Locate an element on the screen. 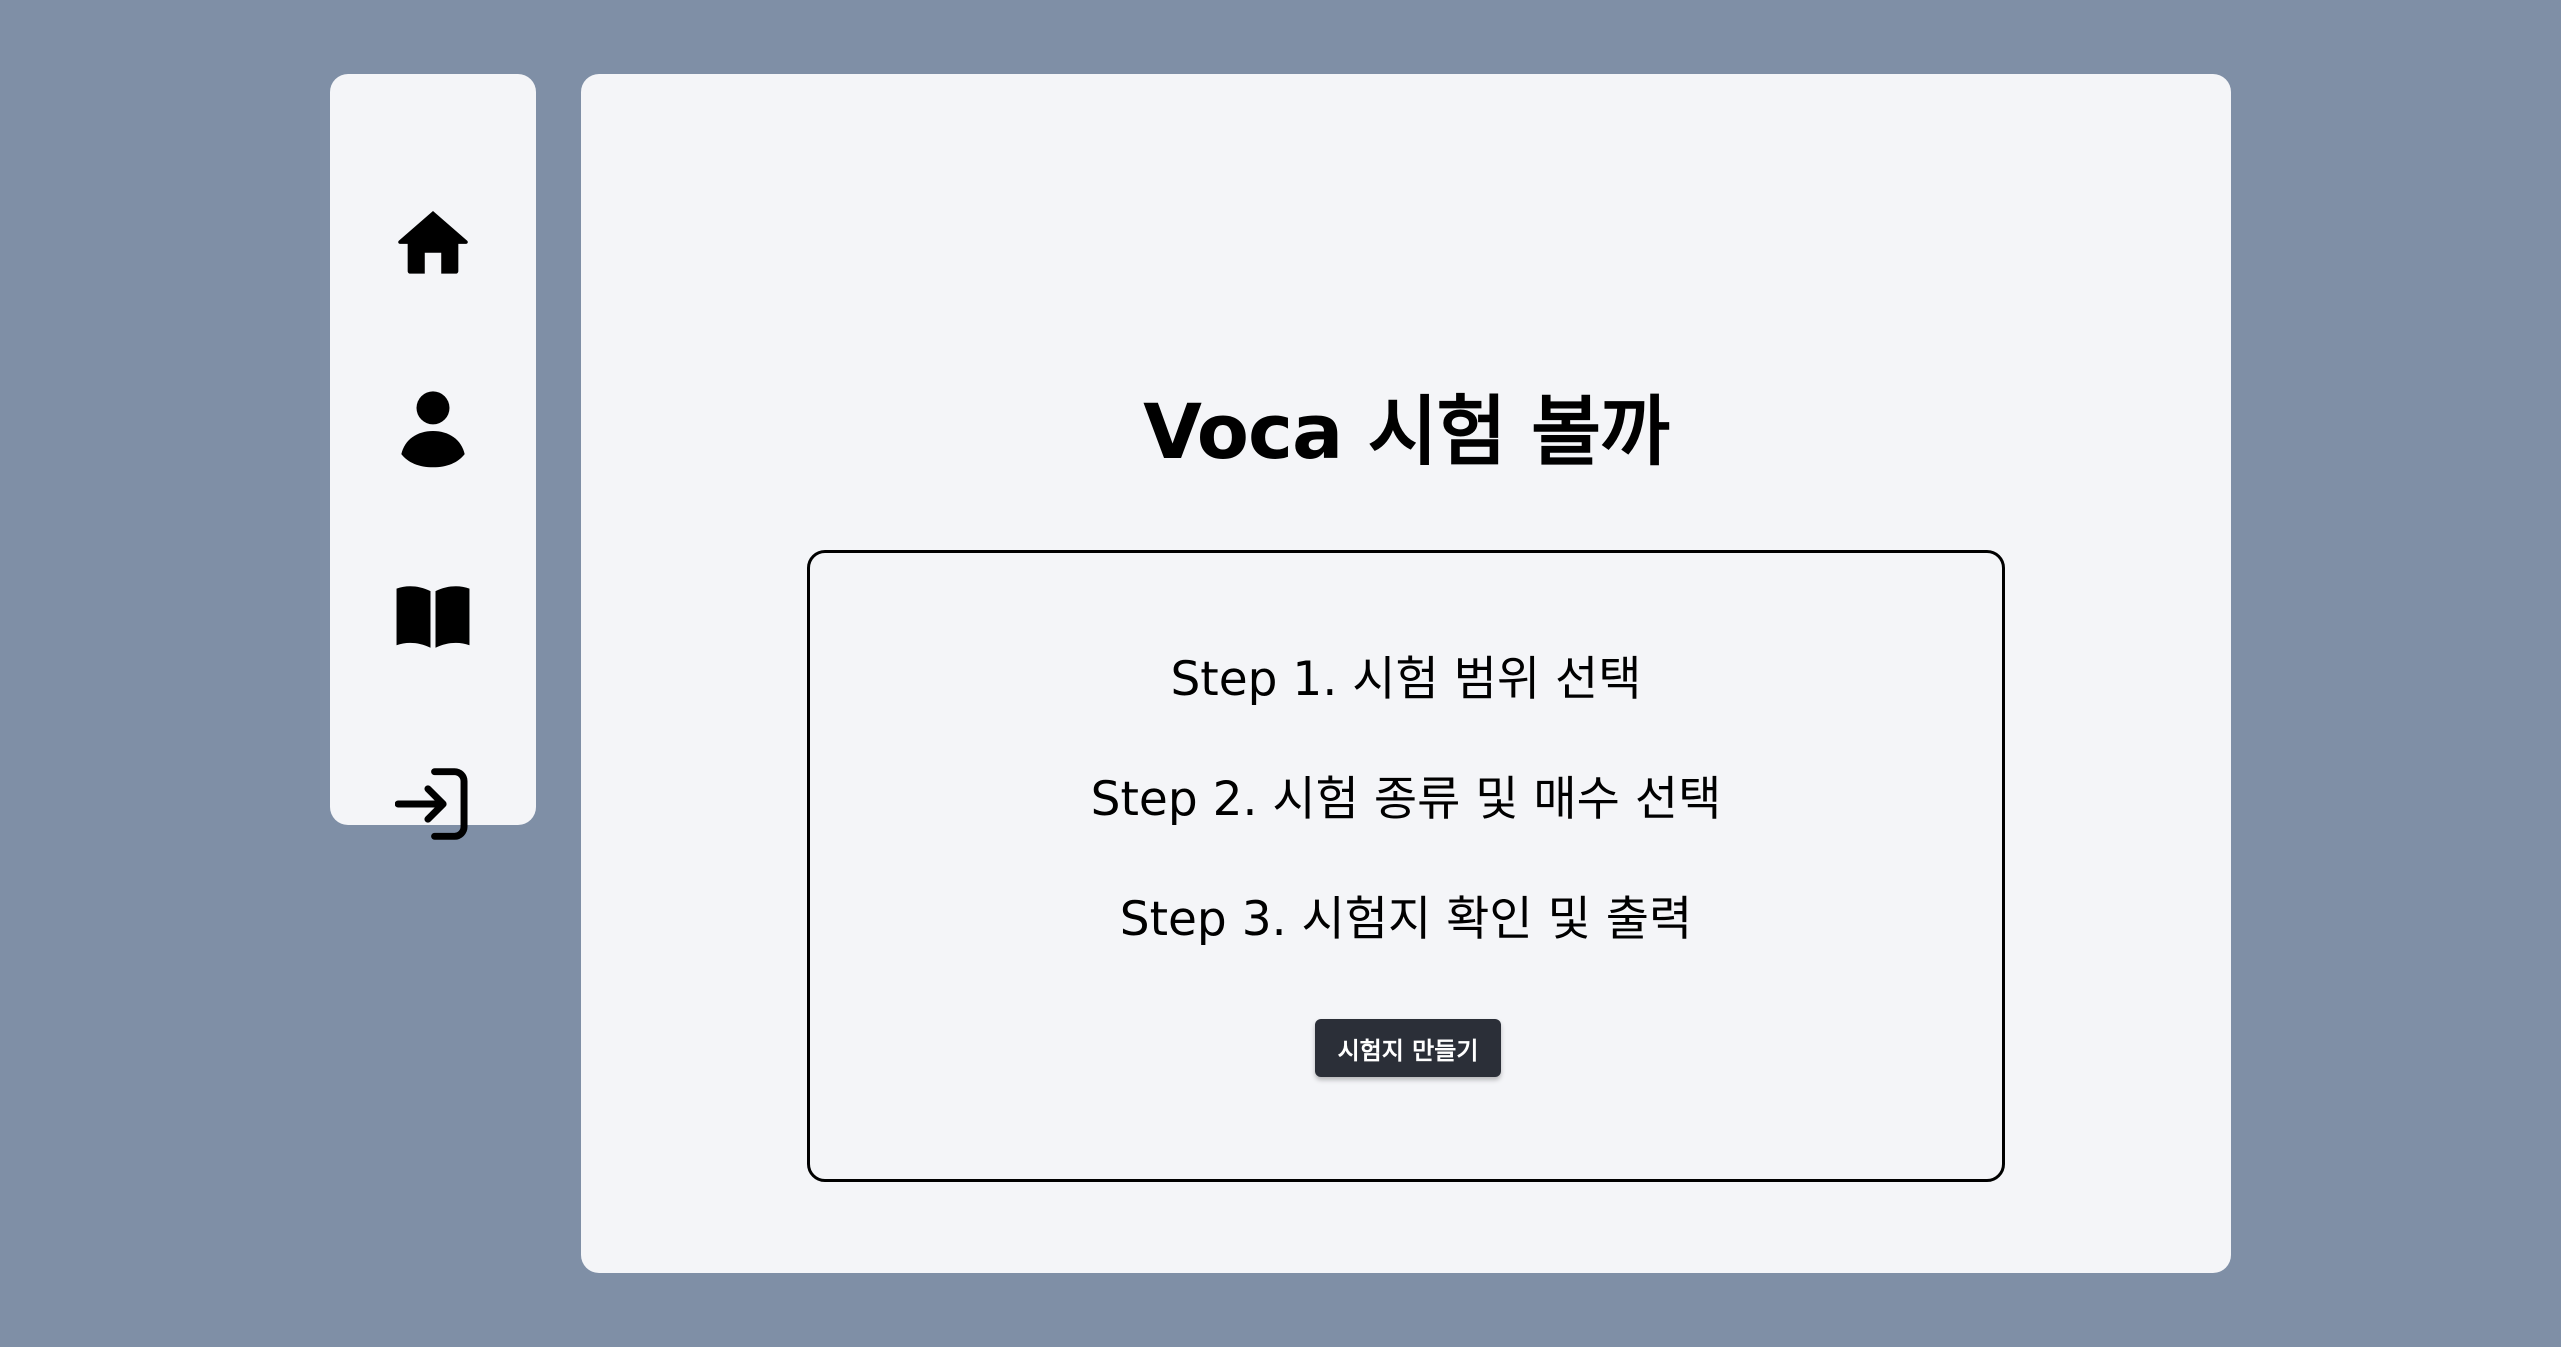  page-title: Voca 시험 볼까 is located at coordinates (1406, 431).